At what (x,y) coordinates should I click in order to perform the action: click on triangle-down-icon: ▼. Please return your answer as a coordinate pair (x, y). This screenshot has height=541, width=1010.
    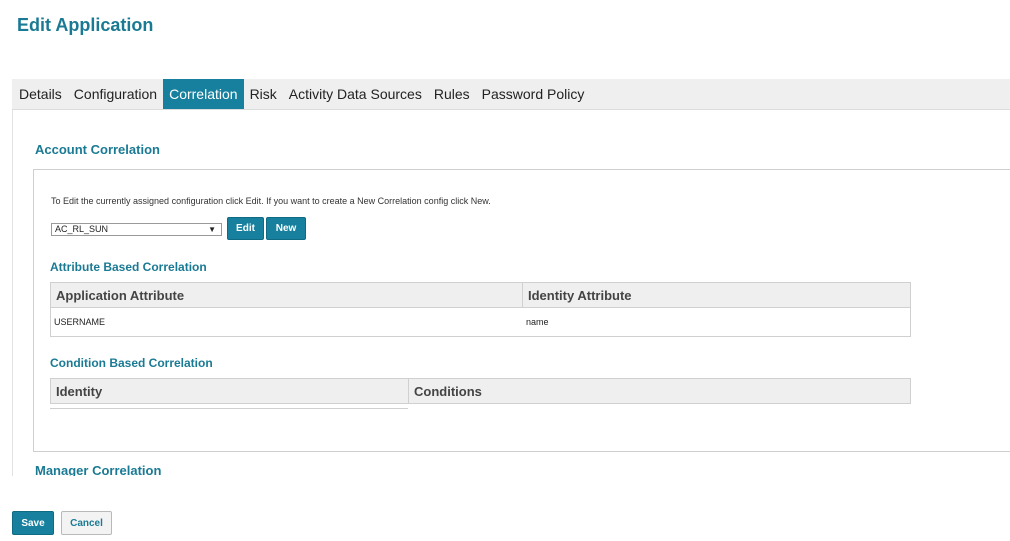
    Looking at the image, I should click on (212, 229).